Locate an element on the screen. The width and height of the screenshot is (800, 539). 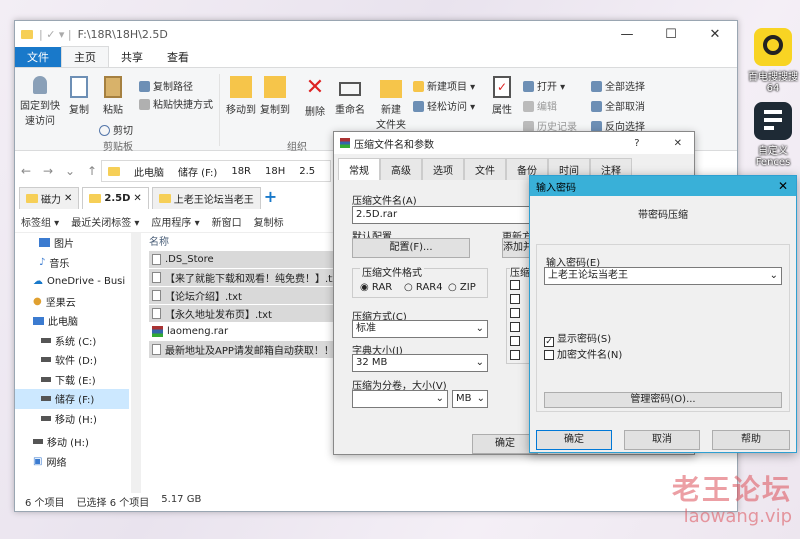
breadcrumb: 此电脑 储存 (F:) 18R 18H 2.5 is located at coordinates (216, 171).